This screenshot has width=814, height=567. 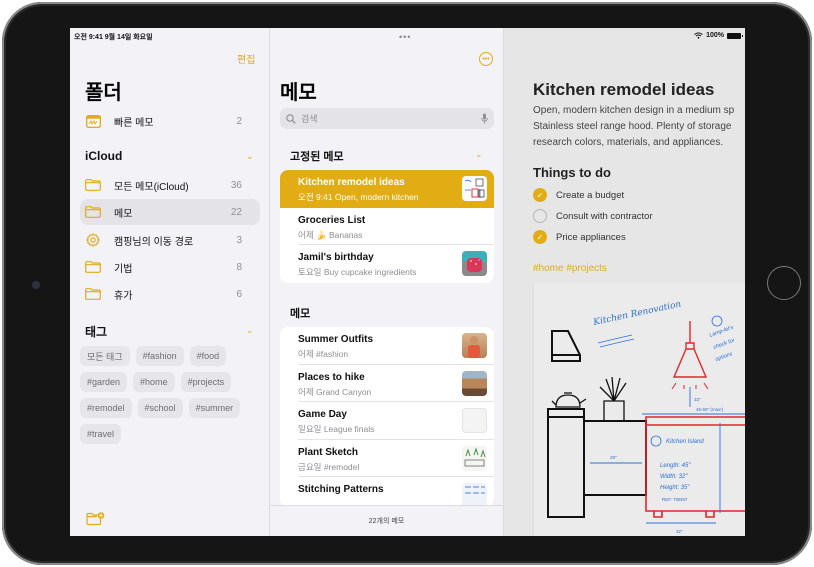 I want to click on home-button, so click(x=784, y=283).